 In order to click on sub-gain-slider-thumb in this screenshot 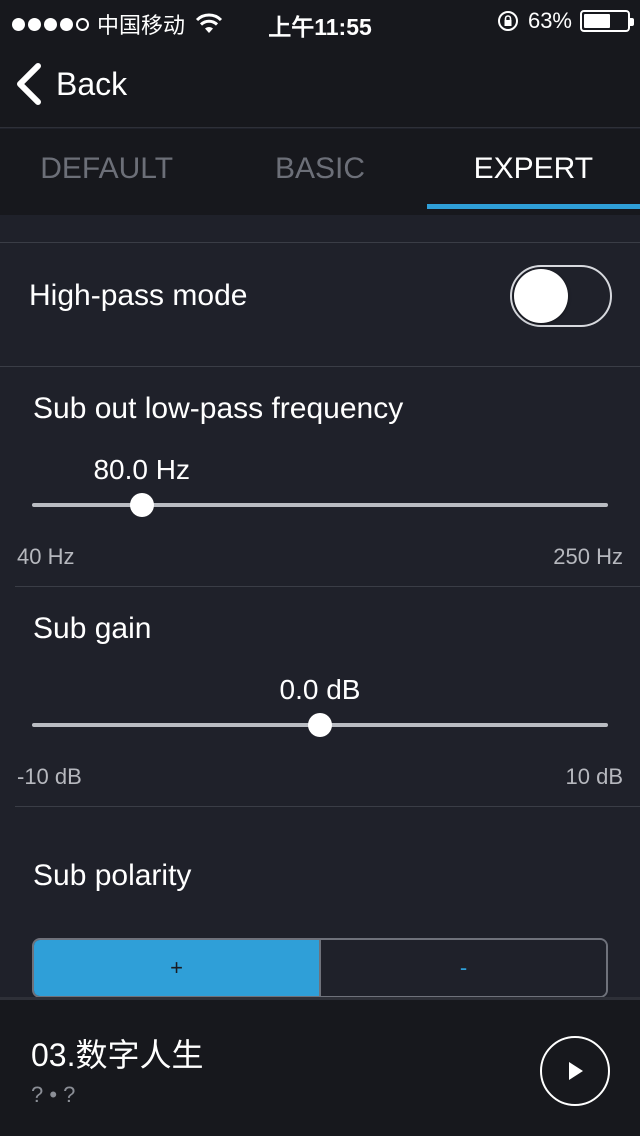, I will do `click(320, 725)`.